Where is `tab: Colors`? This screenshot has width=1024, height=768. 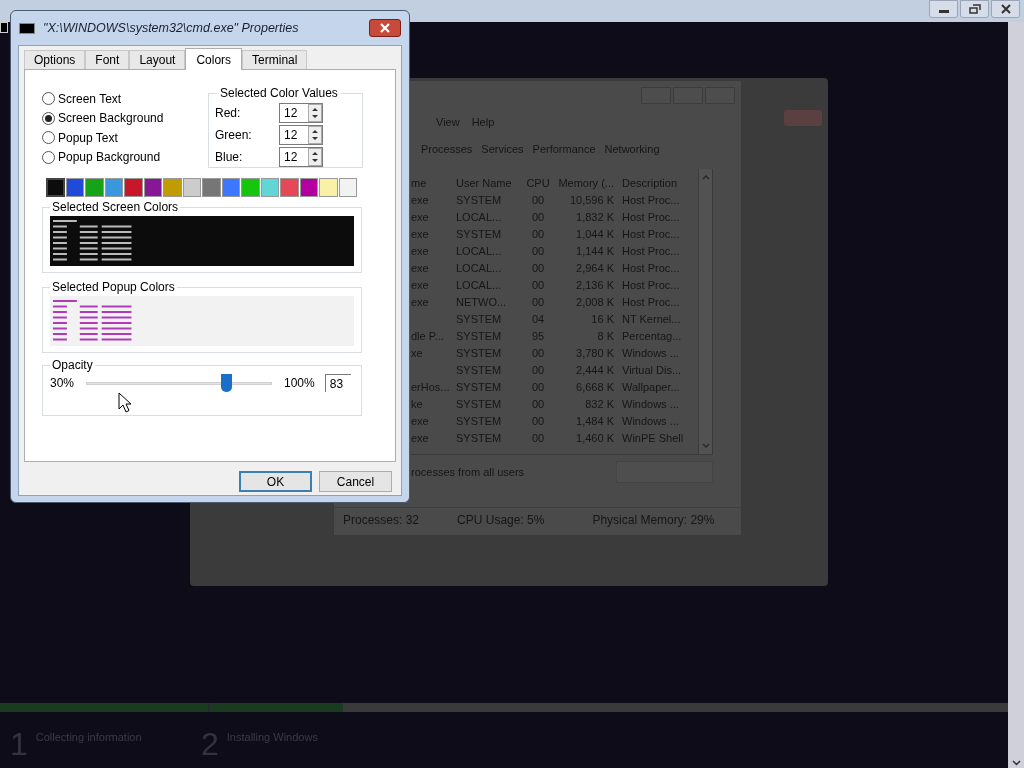 tab: Colors is located at coordinates (214, 59).